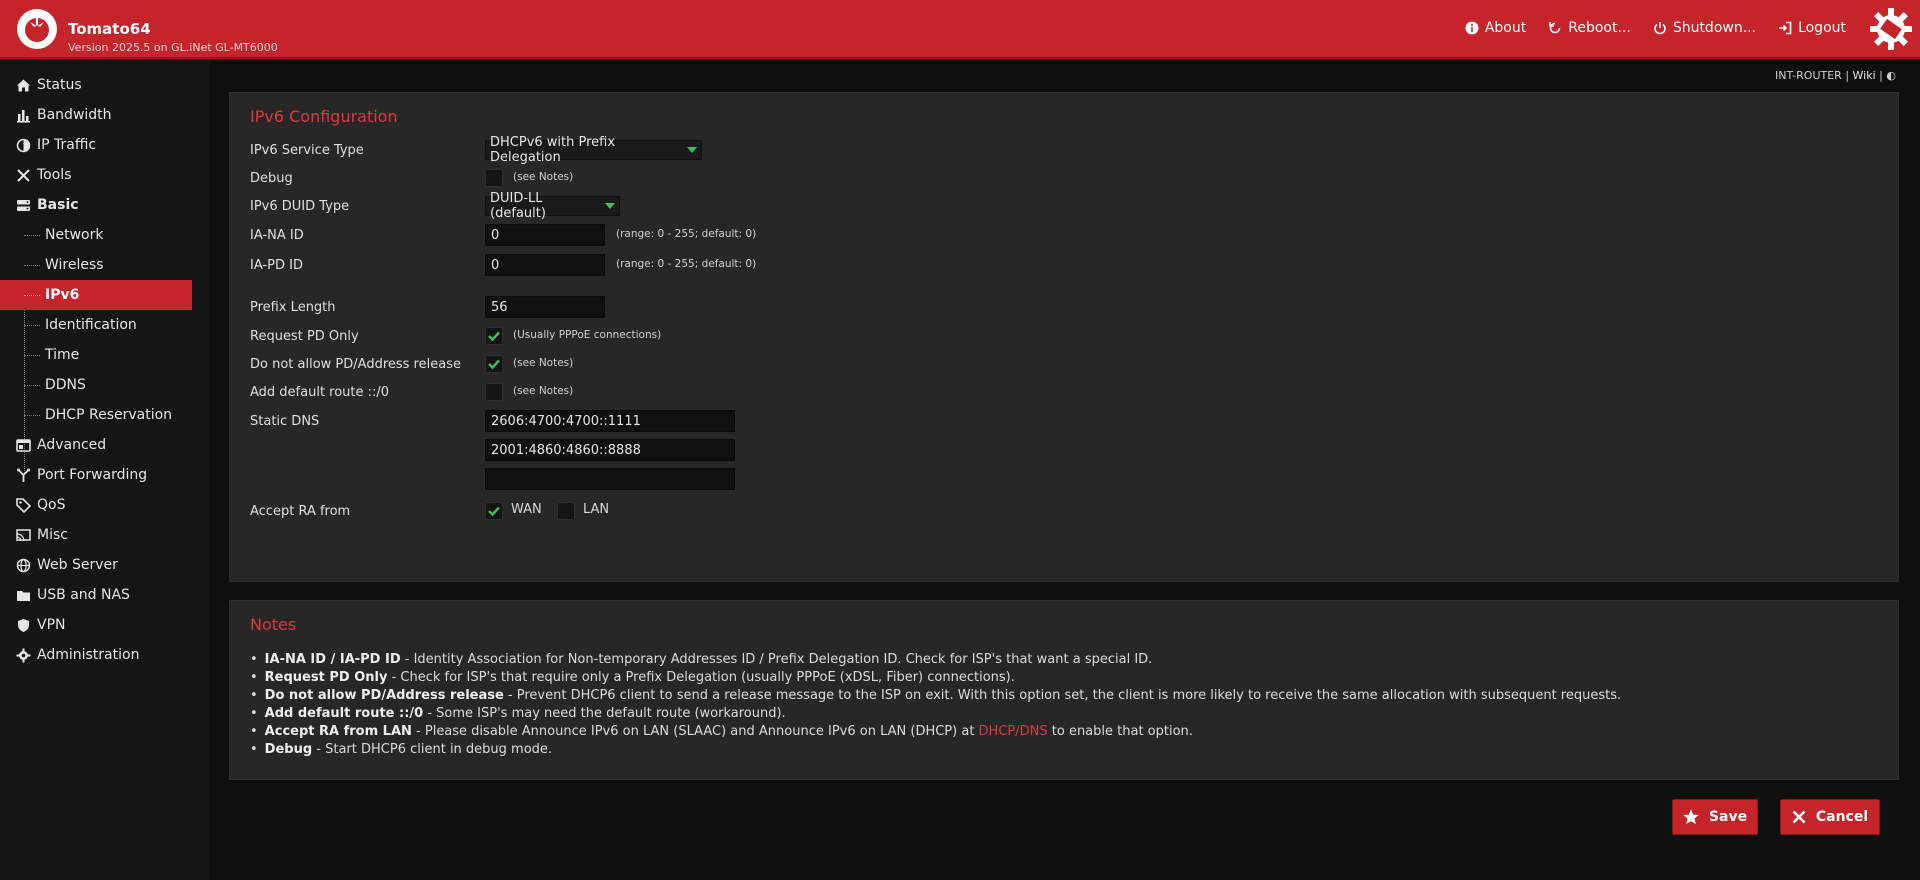 Image resolution: width=1920 pixels, height=880 pixels. What do you see at coordinates (566, 511) in the screenshot?
I see `accept-ra-lan-checkbox` at bounding box center [566, 511].